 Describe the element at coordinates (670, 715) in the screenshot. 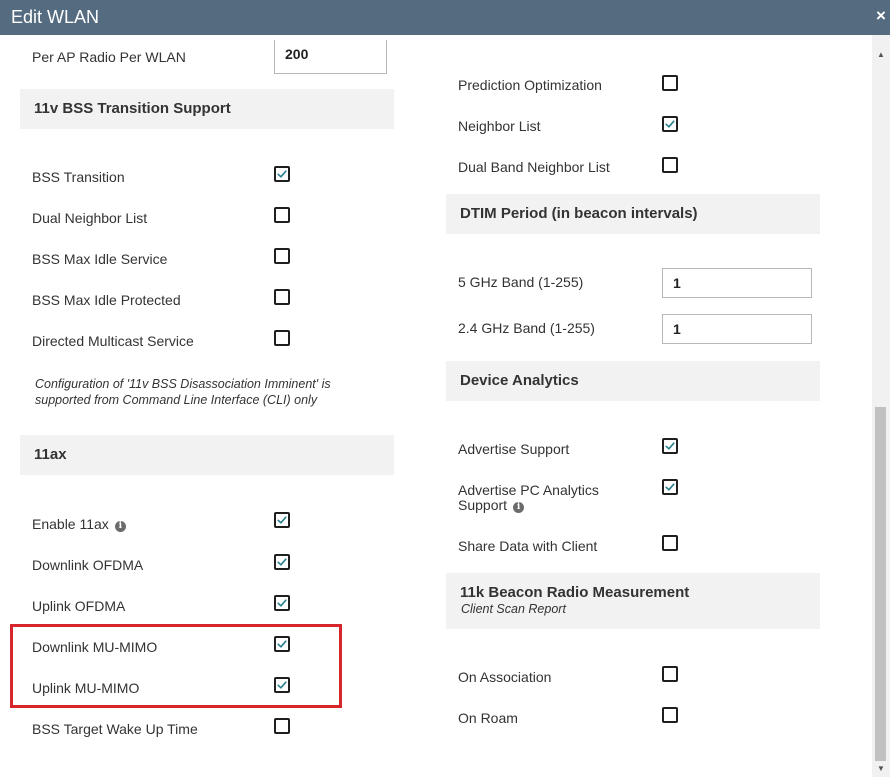

I see `on-roam-checkbox` at that location.